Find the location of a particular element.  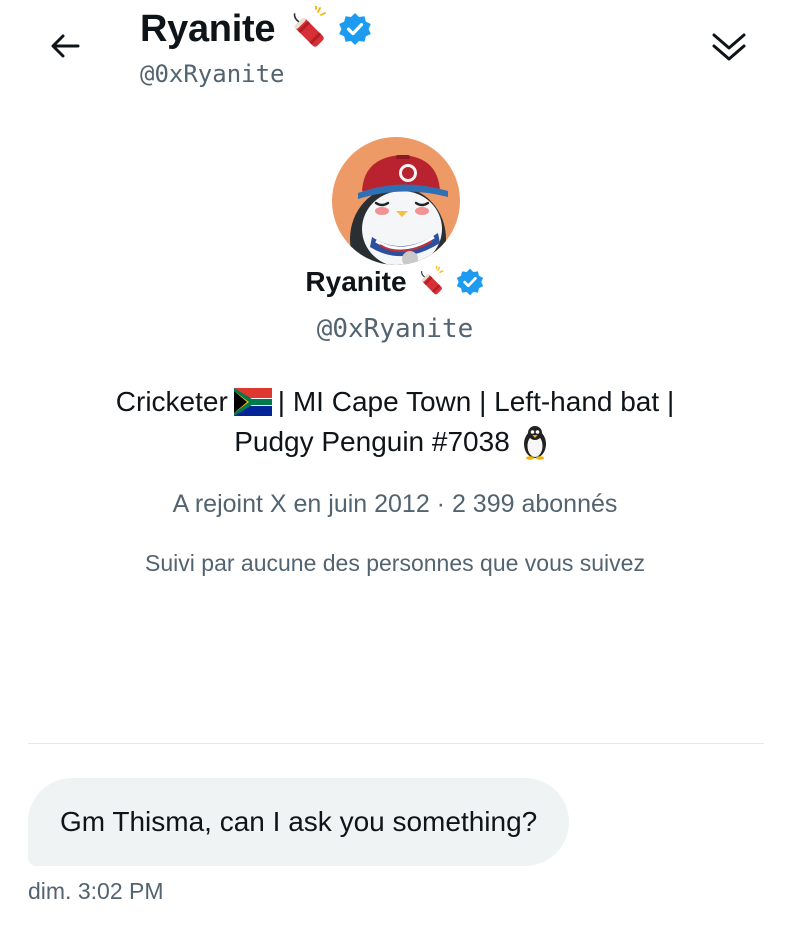

arrow-left-icon is located at coordinates (65, 46).